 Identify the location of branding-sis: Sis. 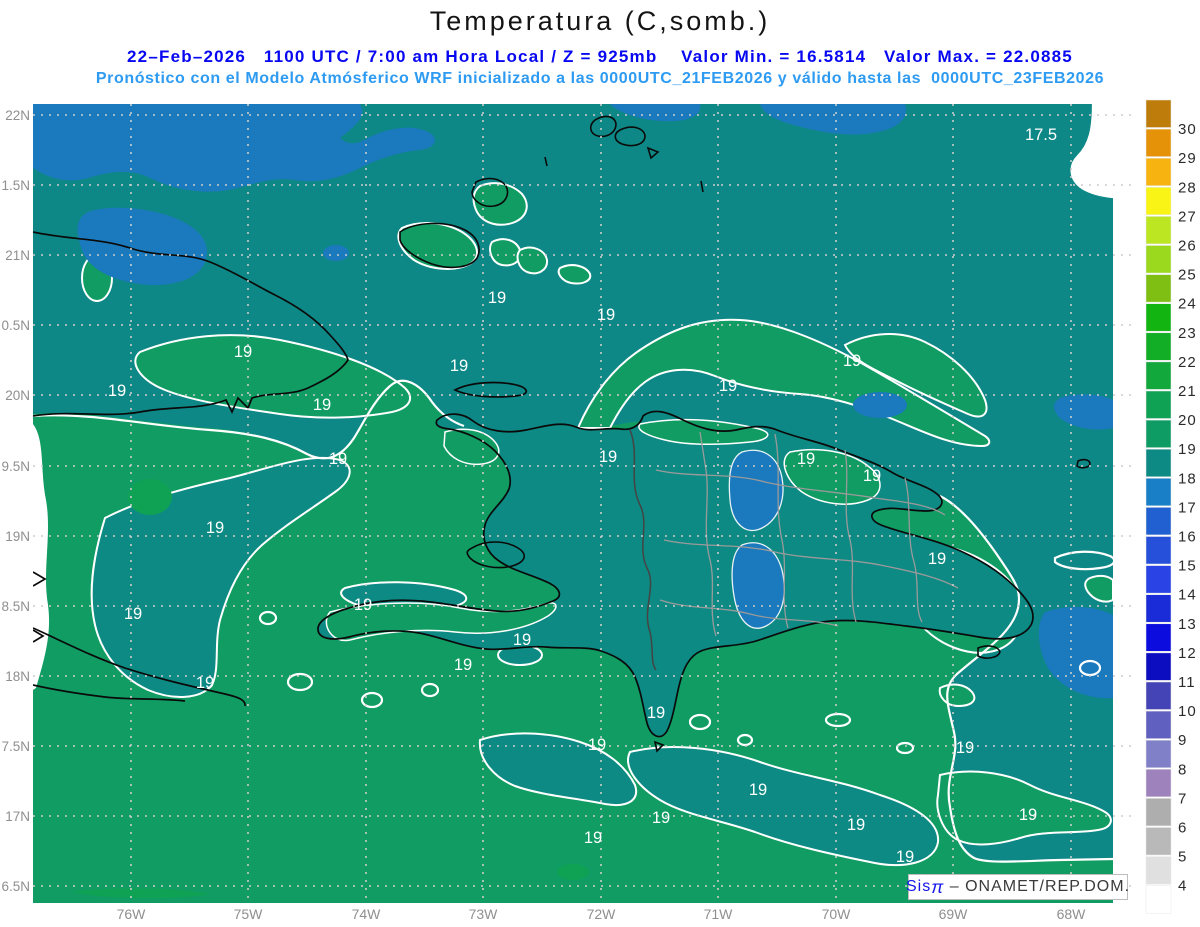
(918, 886).